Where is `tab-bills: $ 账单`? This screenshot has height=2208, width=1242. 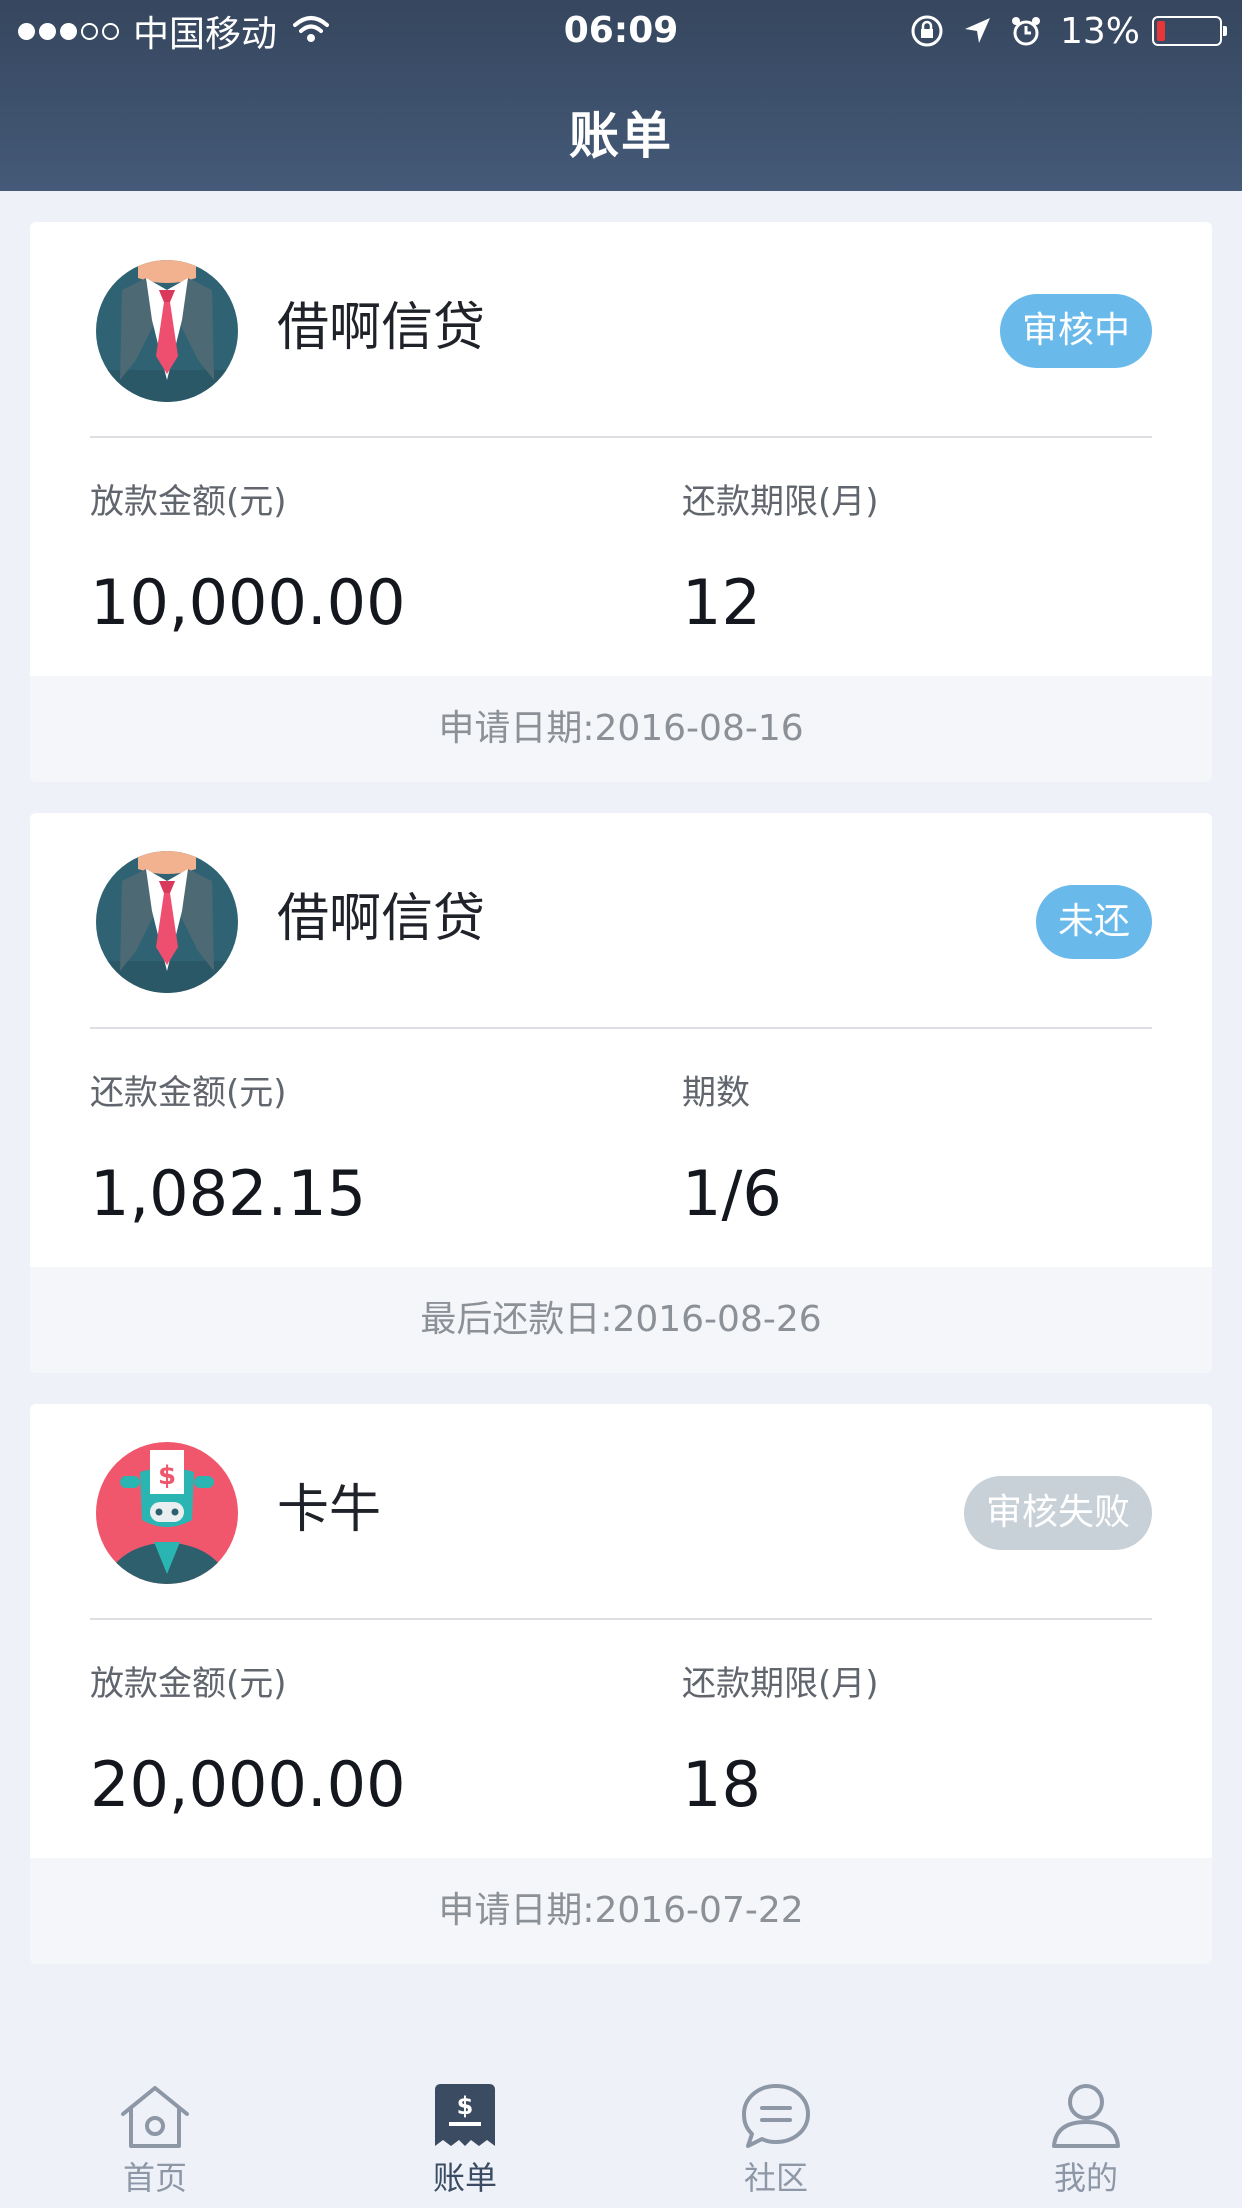 tab-bills: $ 账单 is located at coordinates (465, 2129).